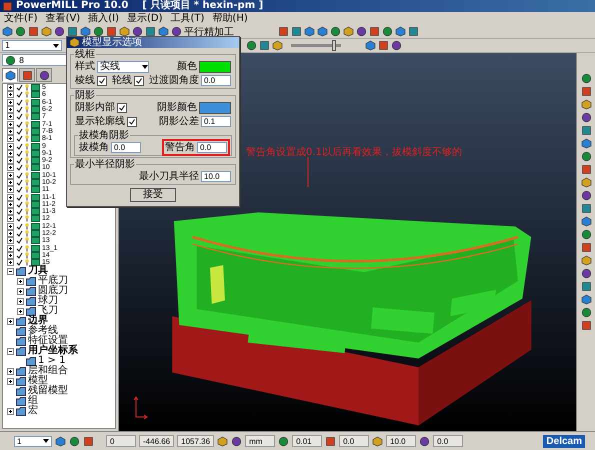  Describe the element at coordinates (7, 6) in the screenshot. I see `app-icon` at that location.